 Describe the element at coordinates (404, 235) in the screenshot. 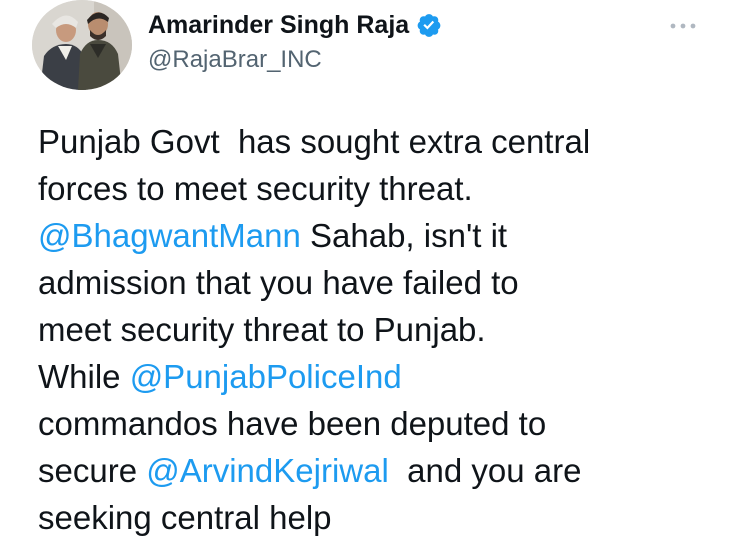

I see `tweet-text-segment: Sahab, isn't it` at that location.